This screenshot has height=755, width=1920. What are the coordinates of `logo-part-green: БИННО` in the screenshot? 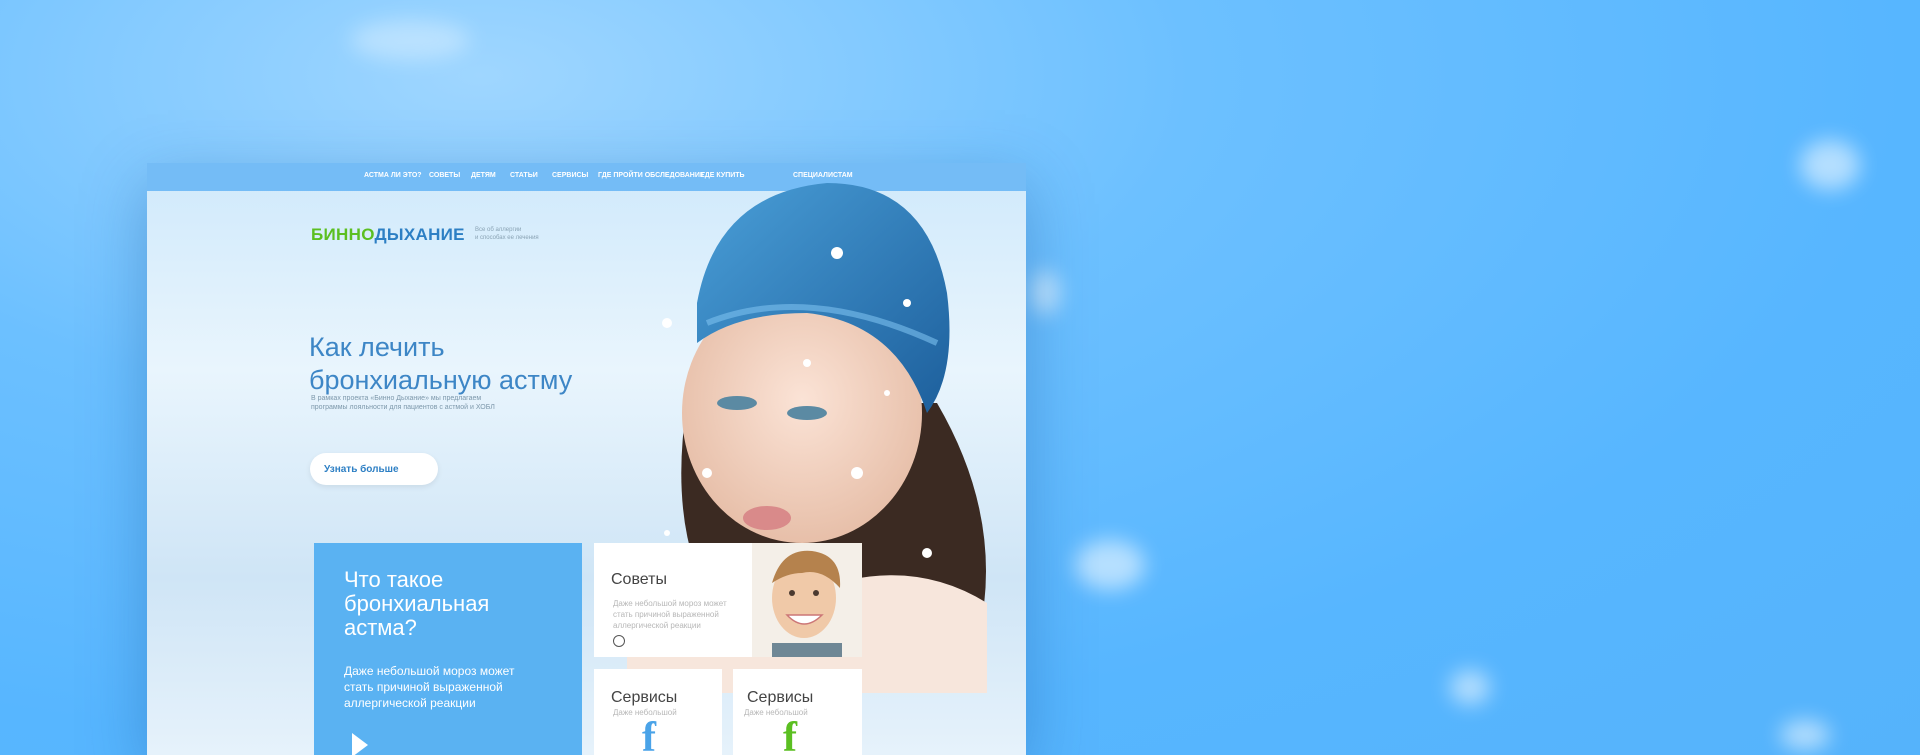 It's located at (343, 234).